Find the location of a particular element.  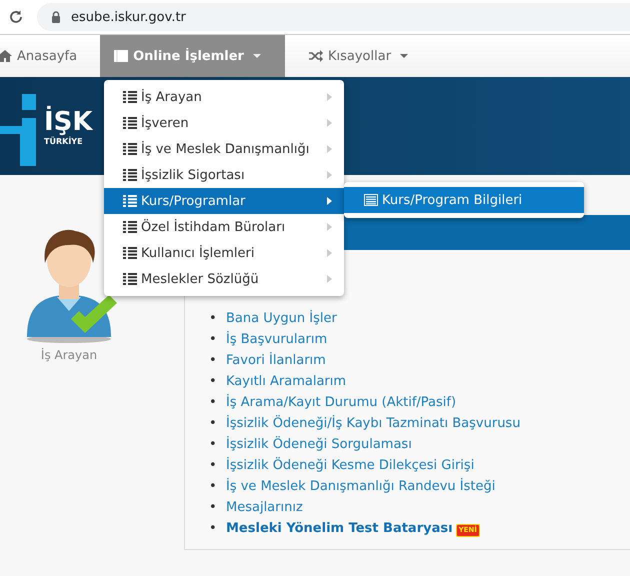

nav-tab: Anasayfa is located at coordinates (46, 56).